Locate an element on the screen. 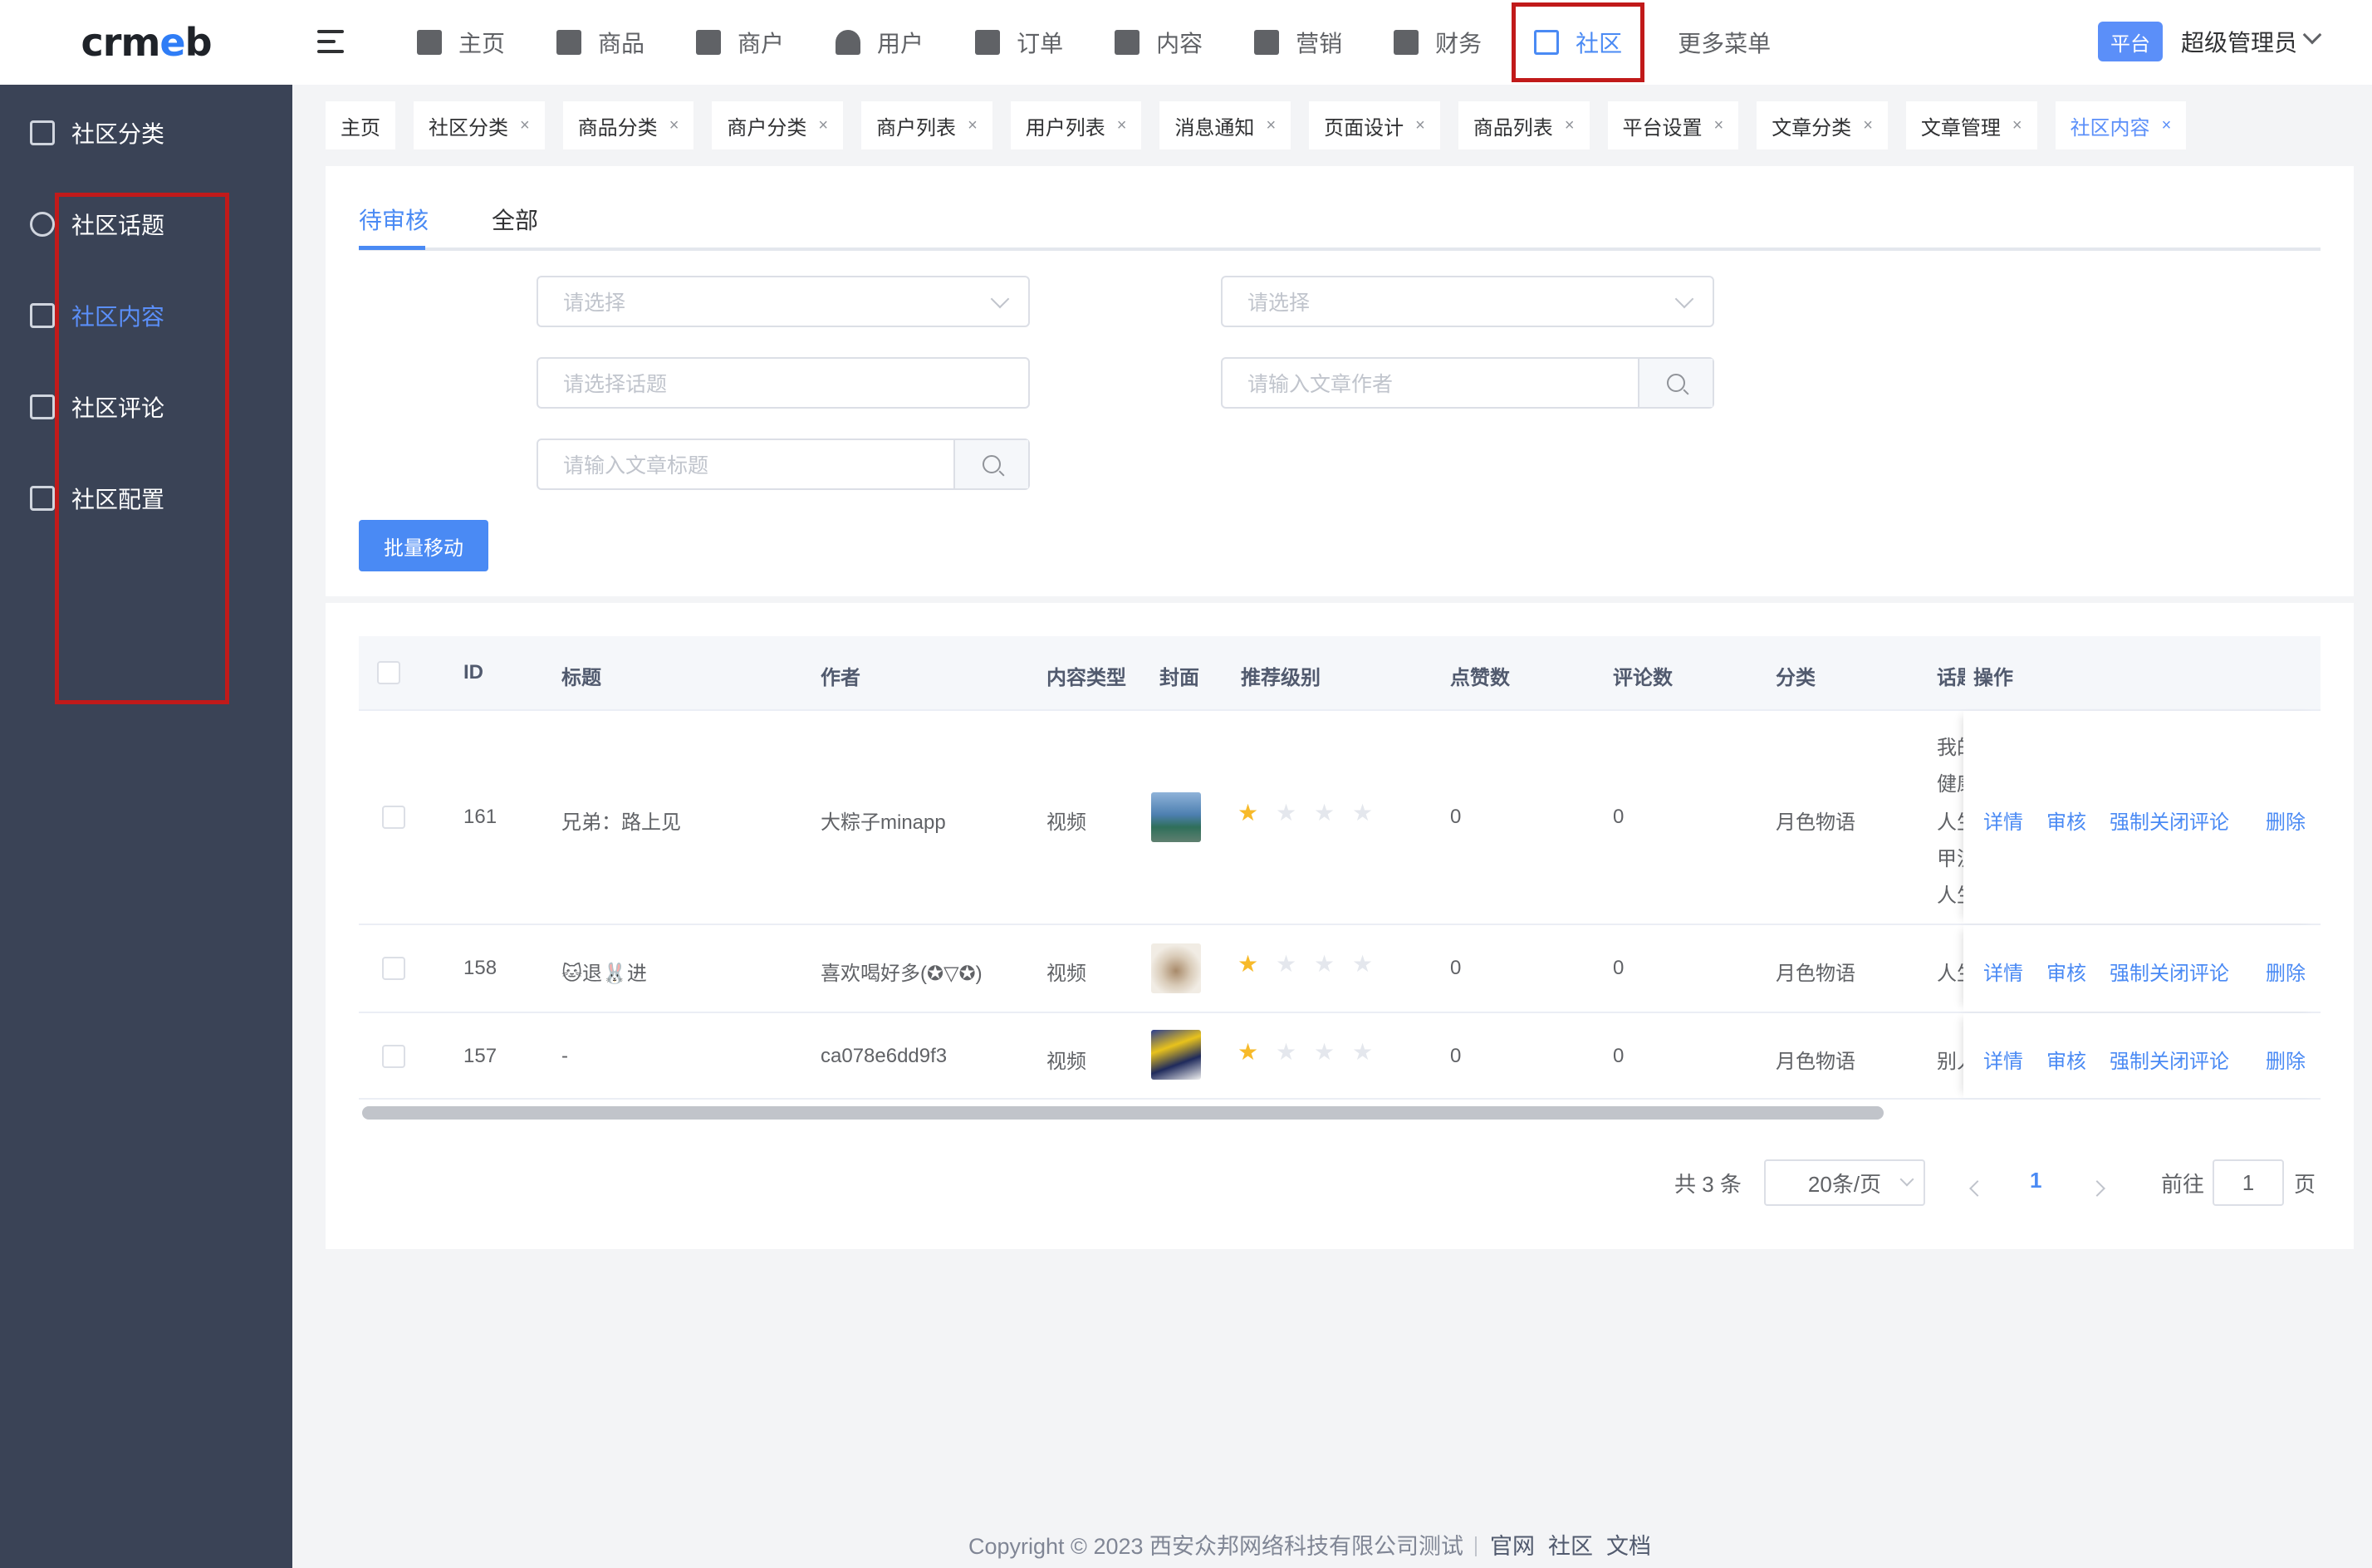  current-page: 1 is located at coordinates (2035, 1180).